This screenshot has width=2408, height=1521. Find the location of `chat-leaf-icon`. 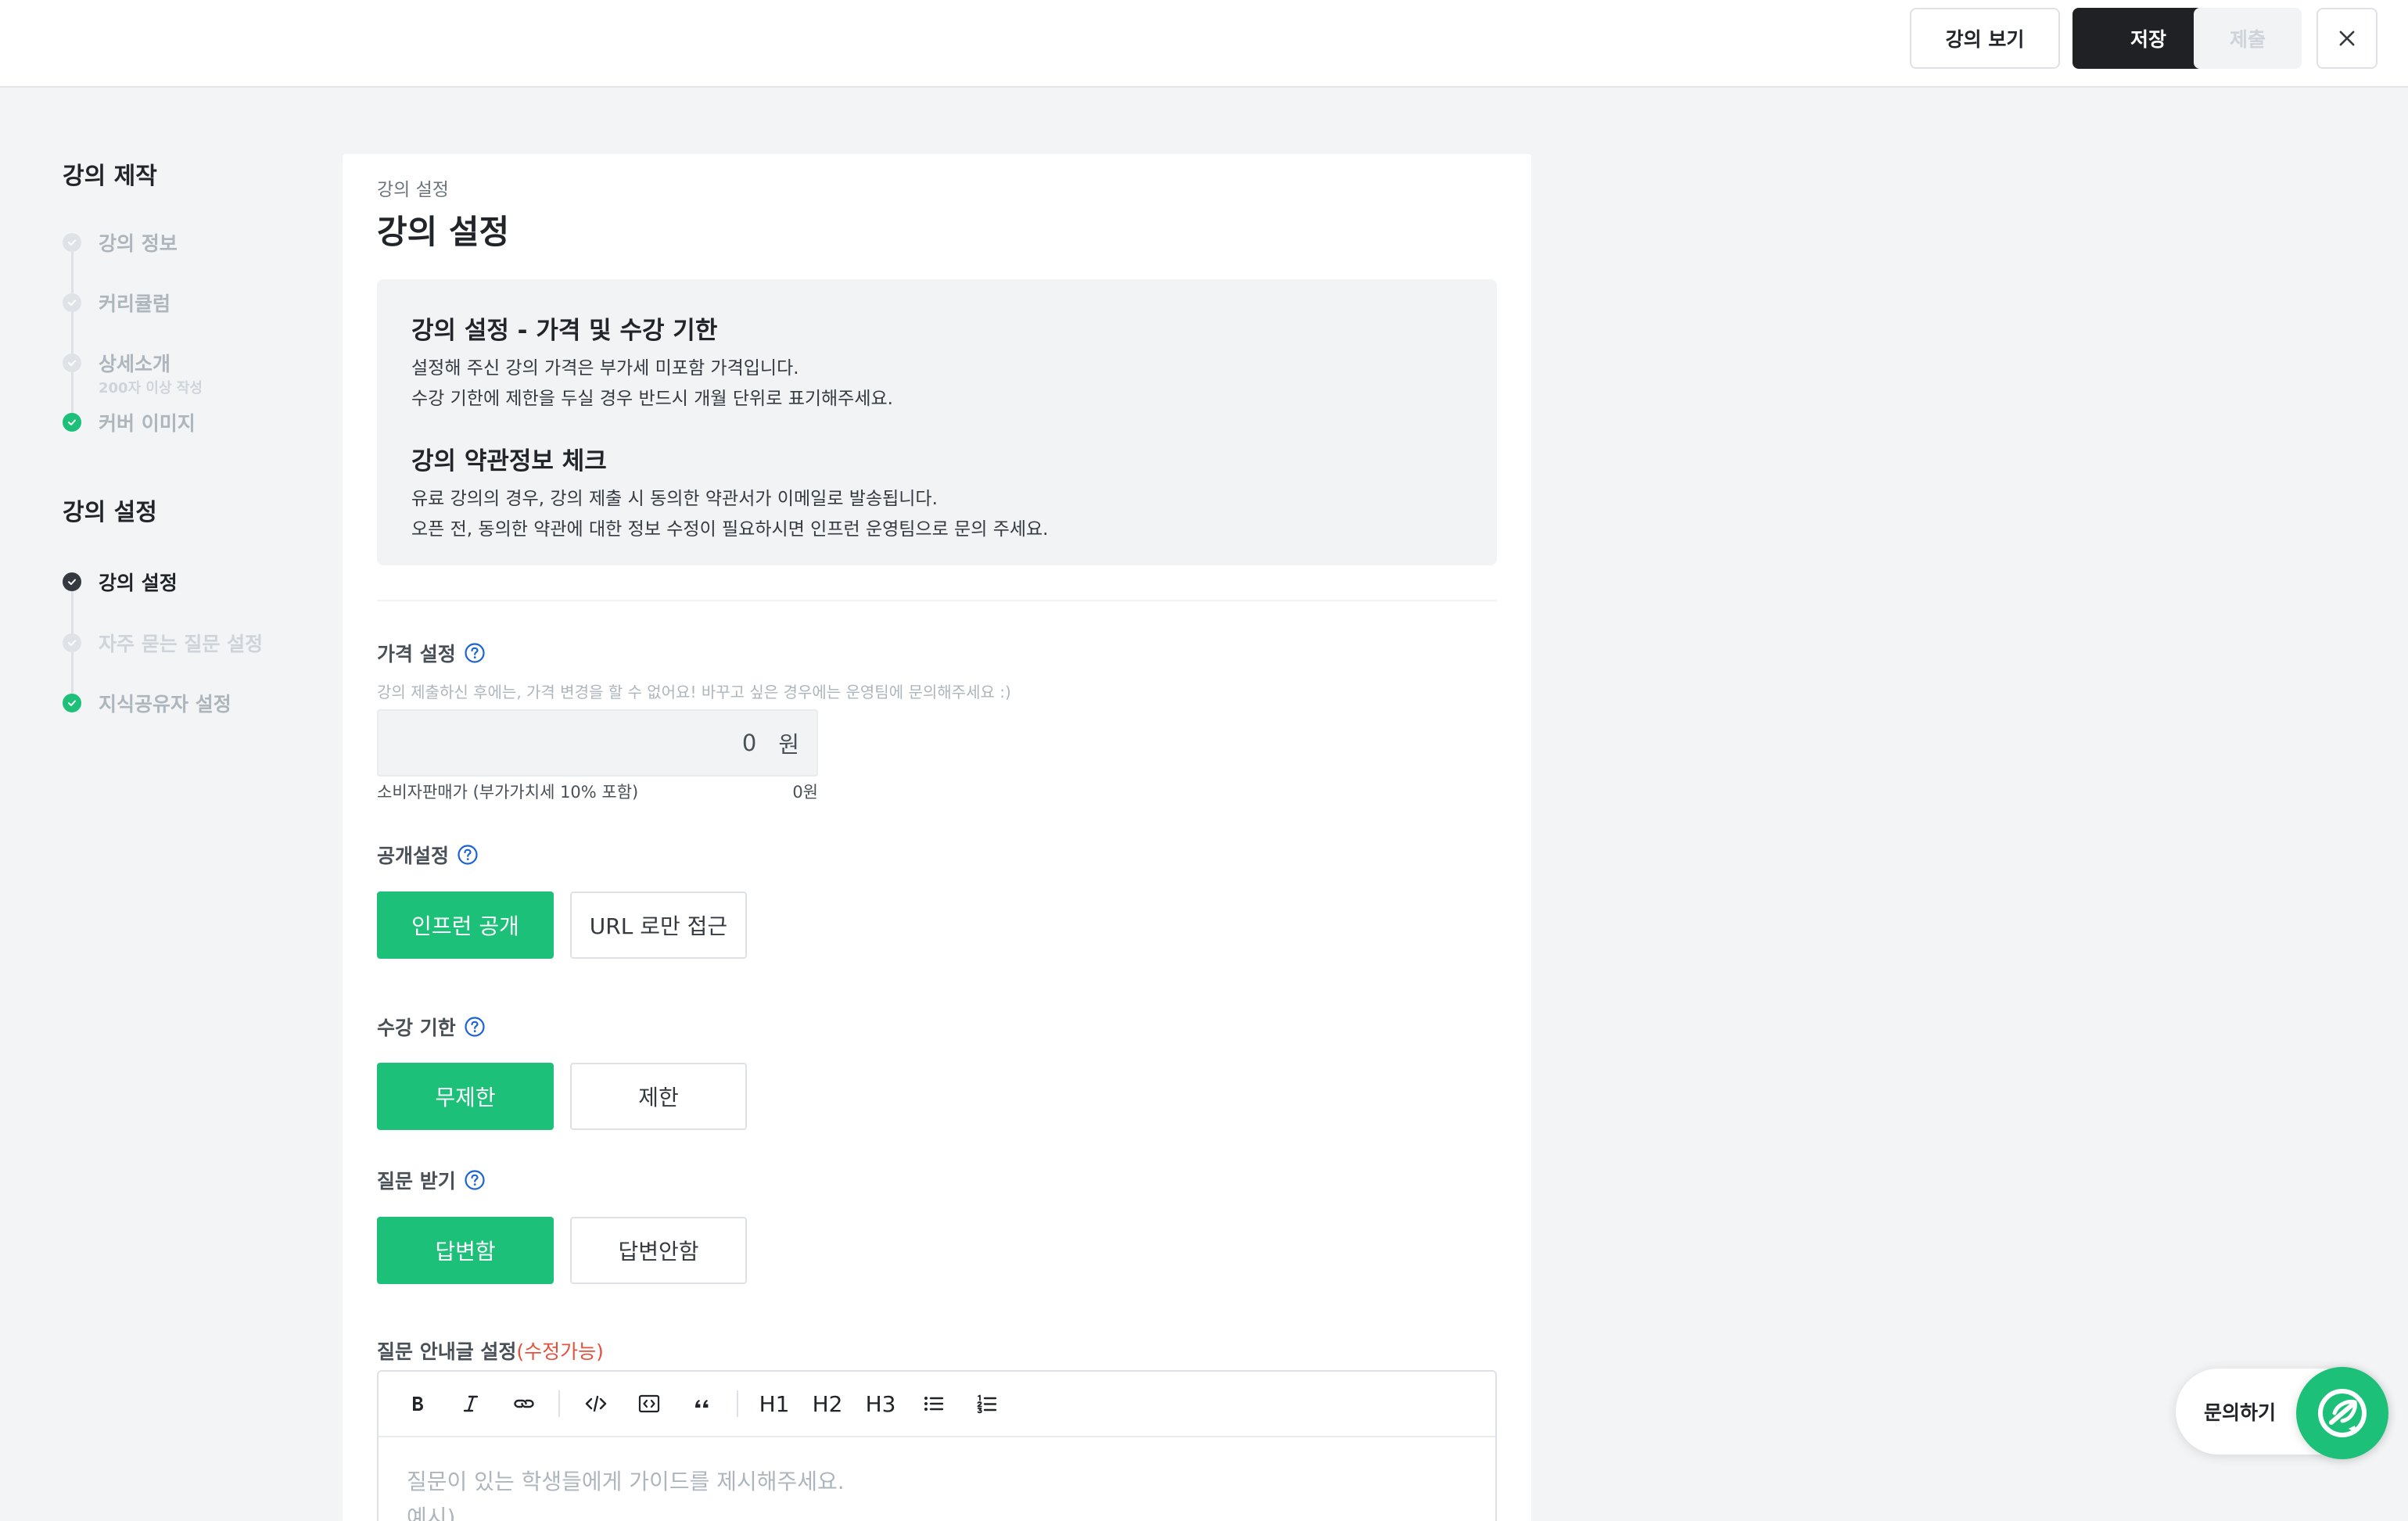

chat-leaf-icon is located at coordinates (2342, 1413).